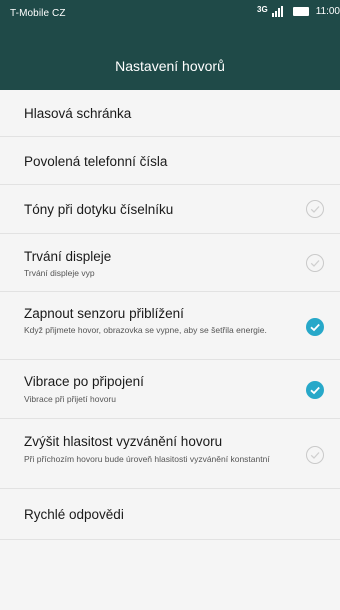  I want to click on setting-title: Povolená telefonní čísla, so click(96, 161).